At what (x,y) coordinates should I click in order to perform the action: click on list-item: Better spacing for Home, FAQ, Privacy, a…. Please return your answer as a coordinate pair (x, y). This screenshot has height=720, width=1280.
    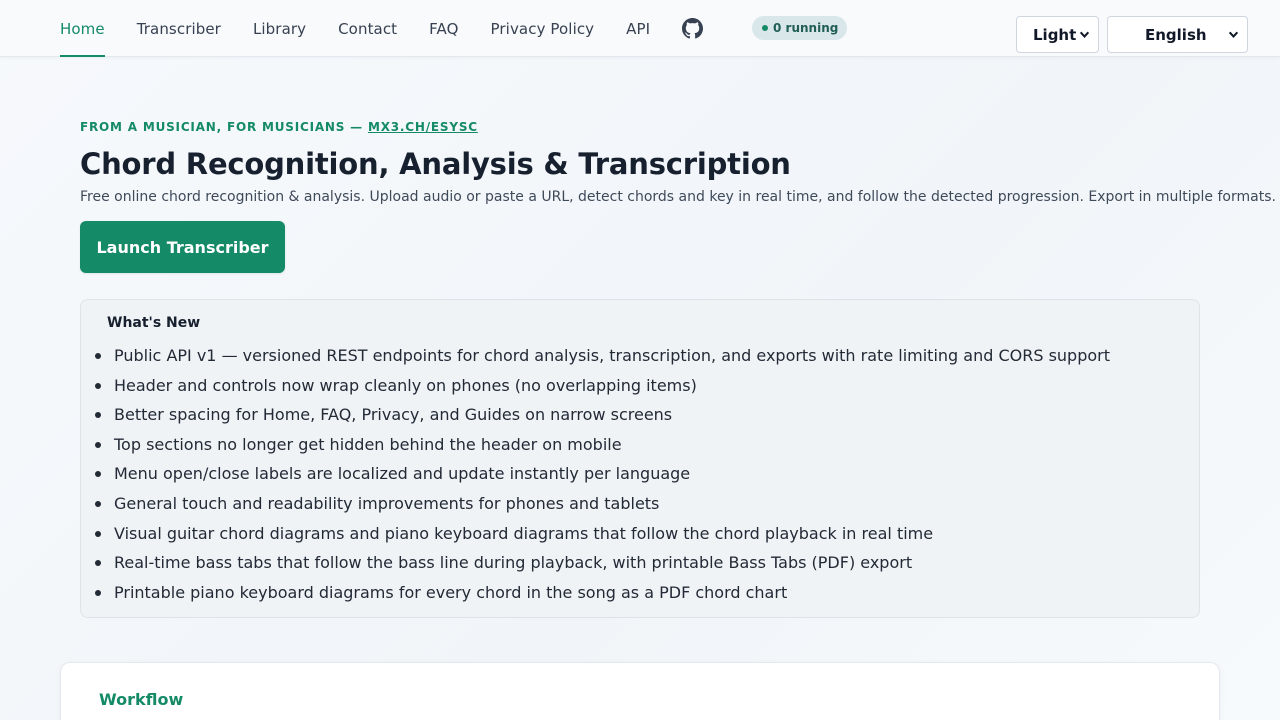
    Looking at the image, I should click on (602, 415).